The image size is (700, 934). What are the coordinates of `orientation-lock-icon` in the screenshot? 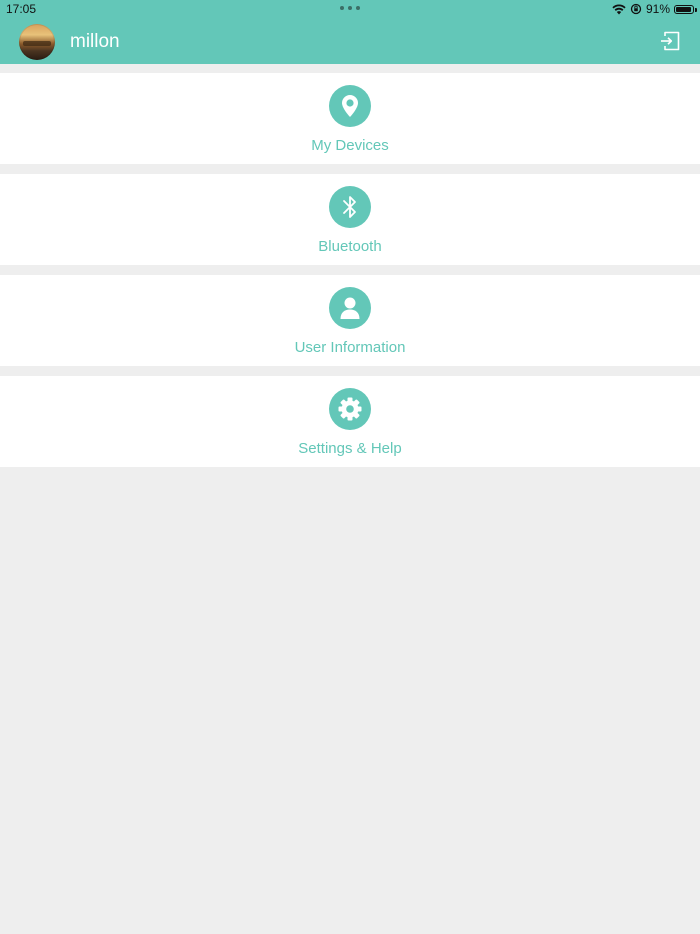 It's located at (636, 9).